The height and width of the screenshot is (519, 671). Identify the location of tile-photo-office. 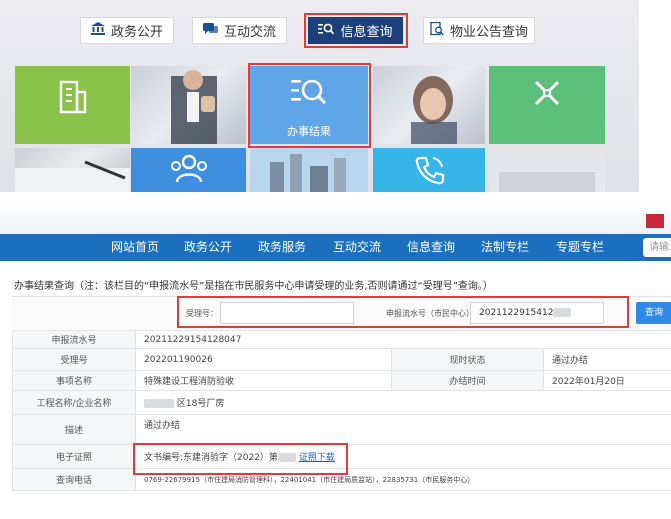
(547, 170).